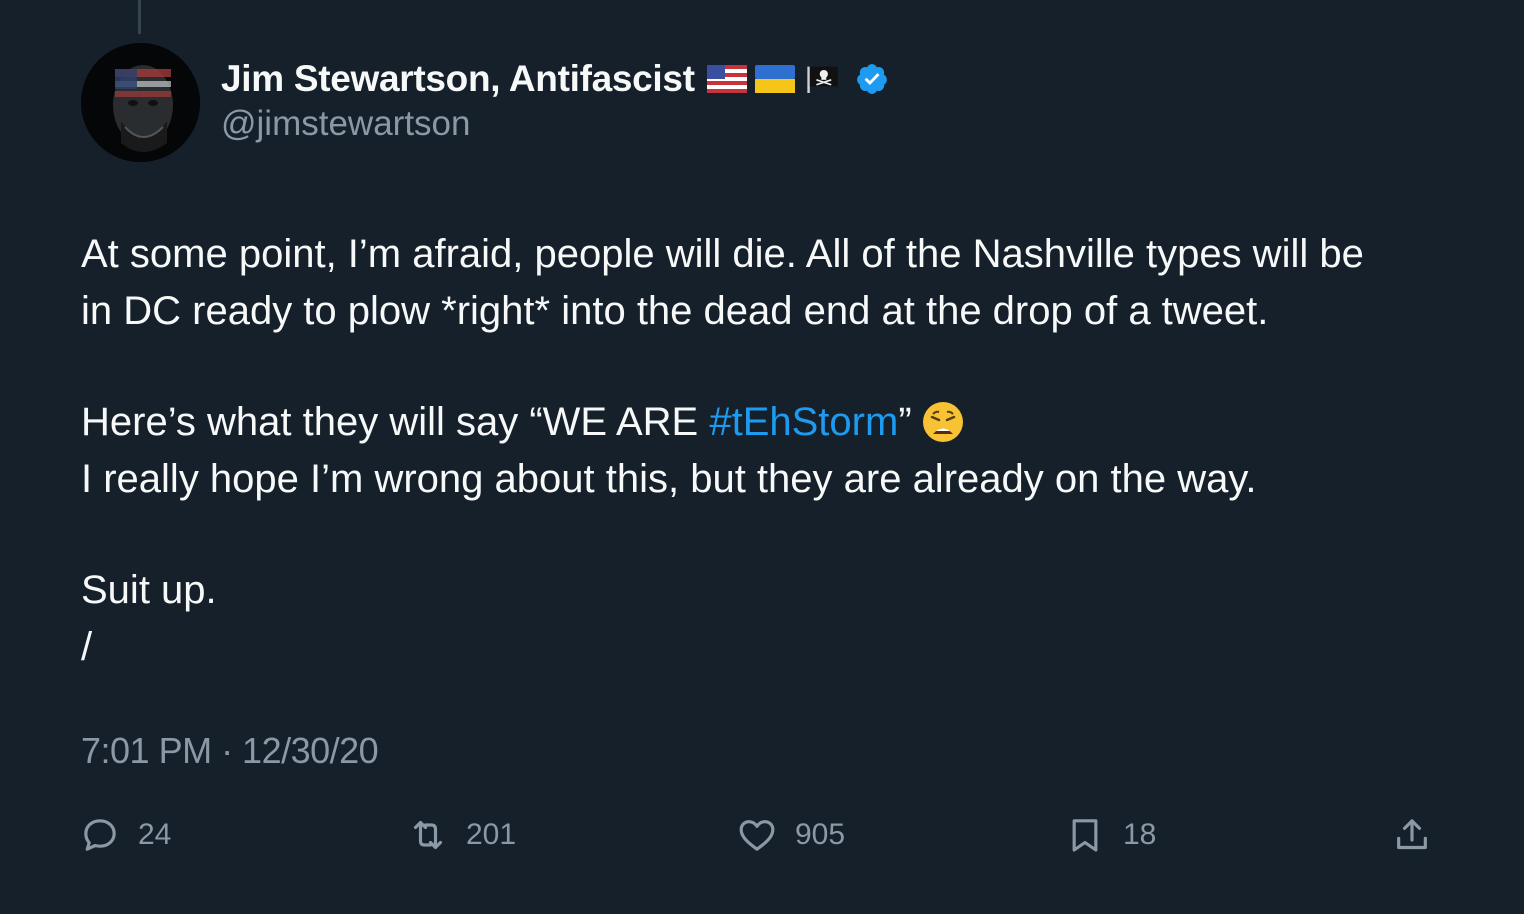  Describe the element at coordinates (125, 835) in the screenshot. I see `reply-button: 24` at that location.